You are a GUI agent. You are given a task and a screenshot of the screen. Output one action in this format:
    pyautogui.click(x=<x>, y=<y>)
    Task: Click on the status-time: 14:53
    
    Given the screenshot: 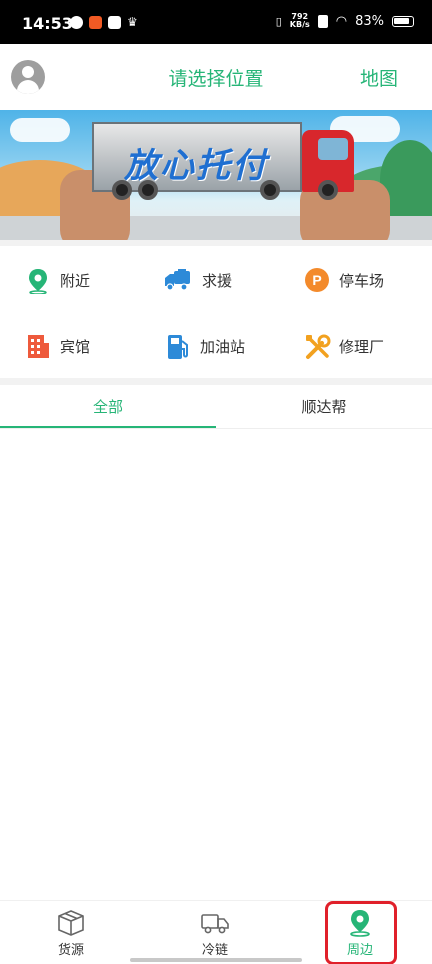 What is the action you would take?
    pyautogui.click(x=47, y=23)
    